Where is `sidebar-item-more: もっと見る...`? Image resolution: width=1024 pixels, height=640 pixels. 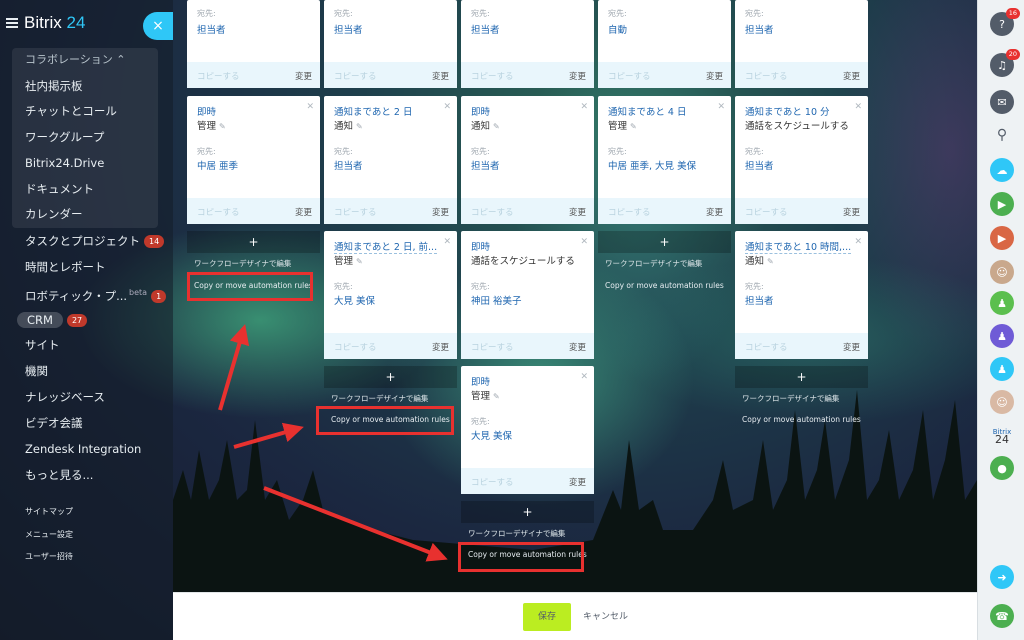
sidebar-item-more: もっと見る... is located at coordinates (59, 475).